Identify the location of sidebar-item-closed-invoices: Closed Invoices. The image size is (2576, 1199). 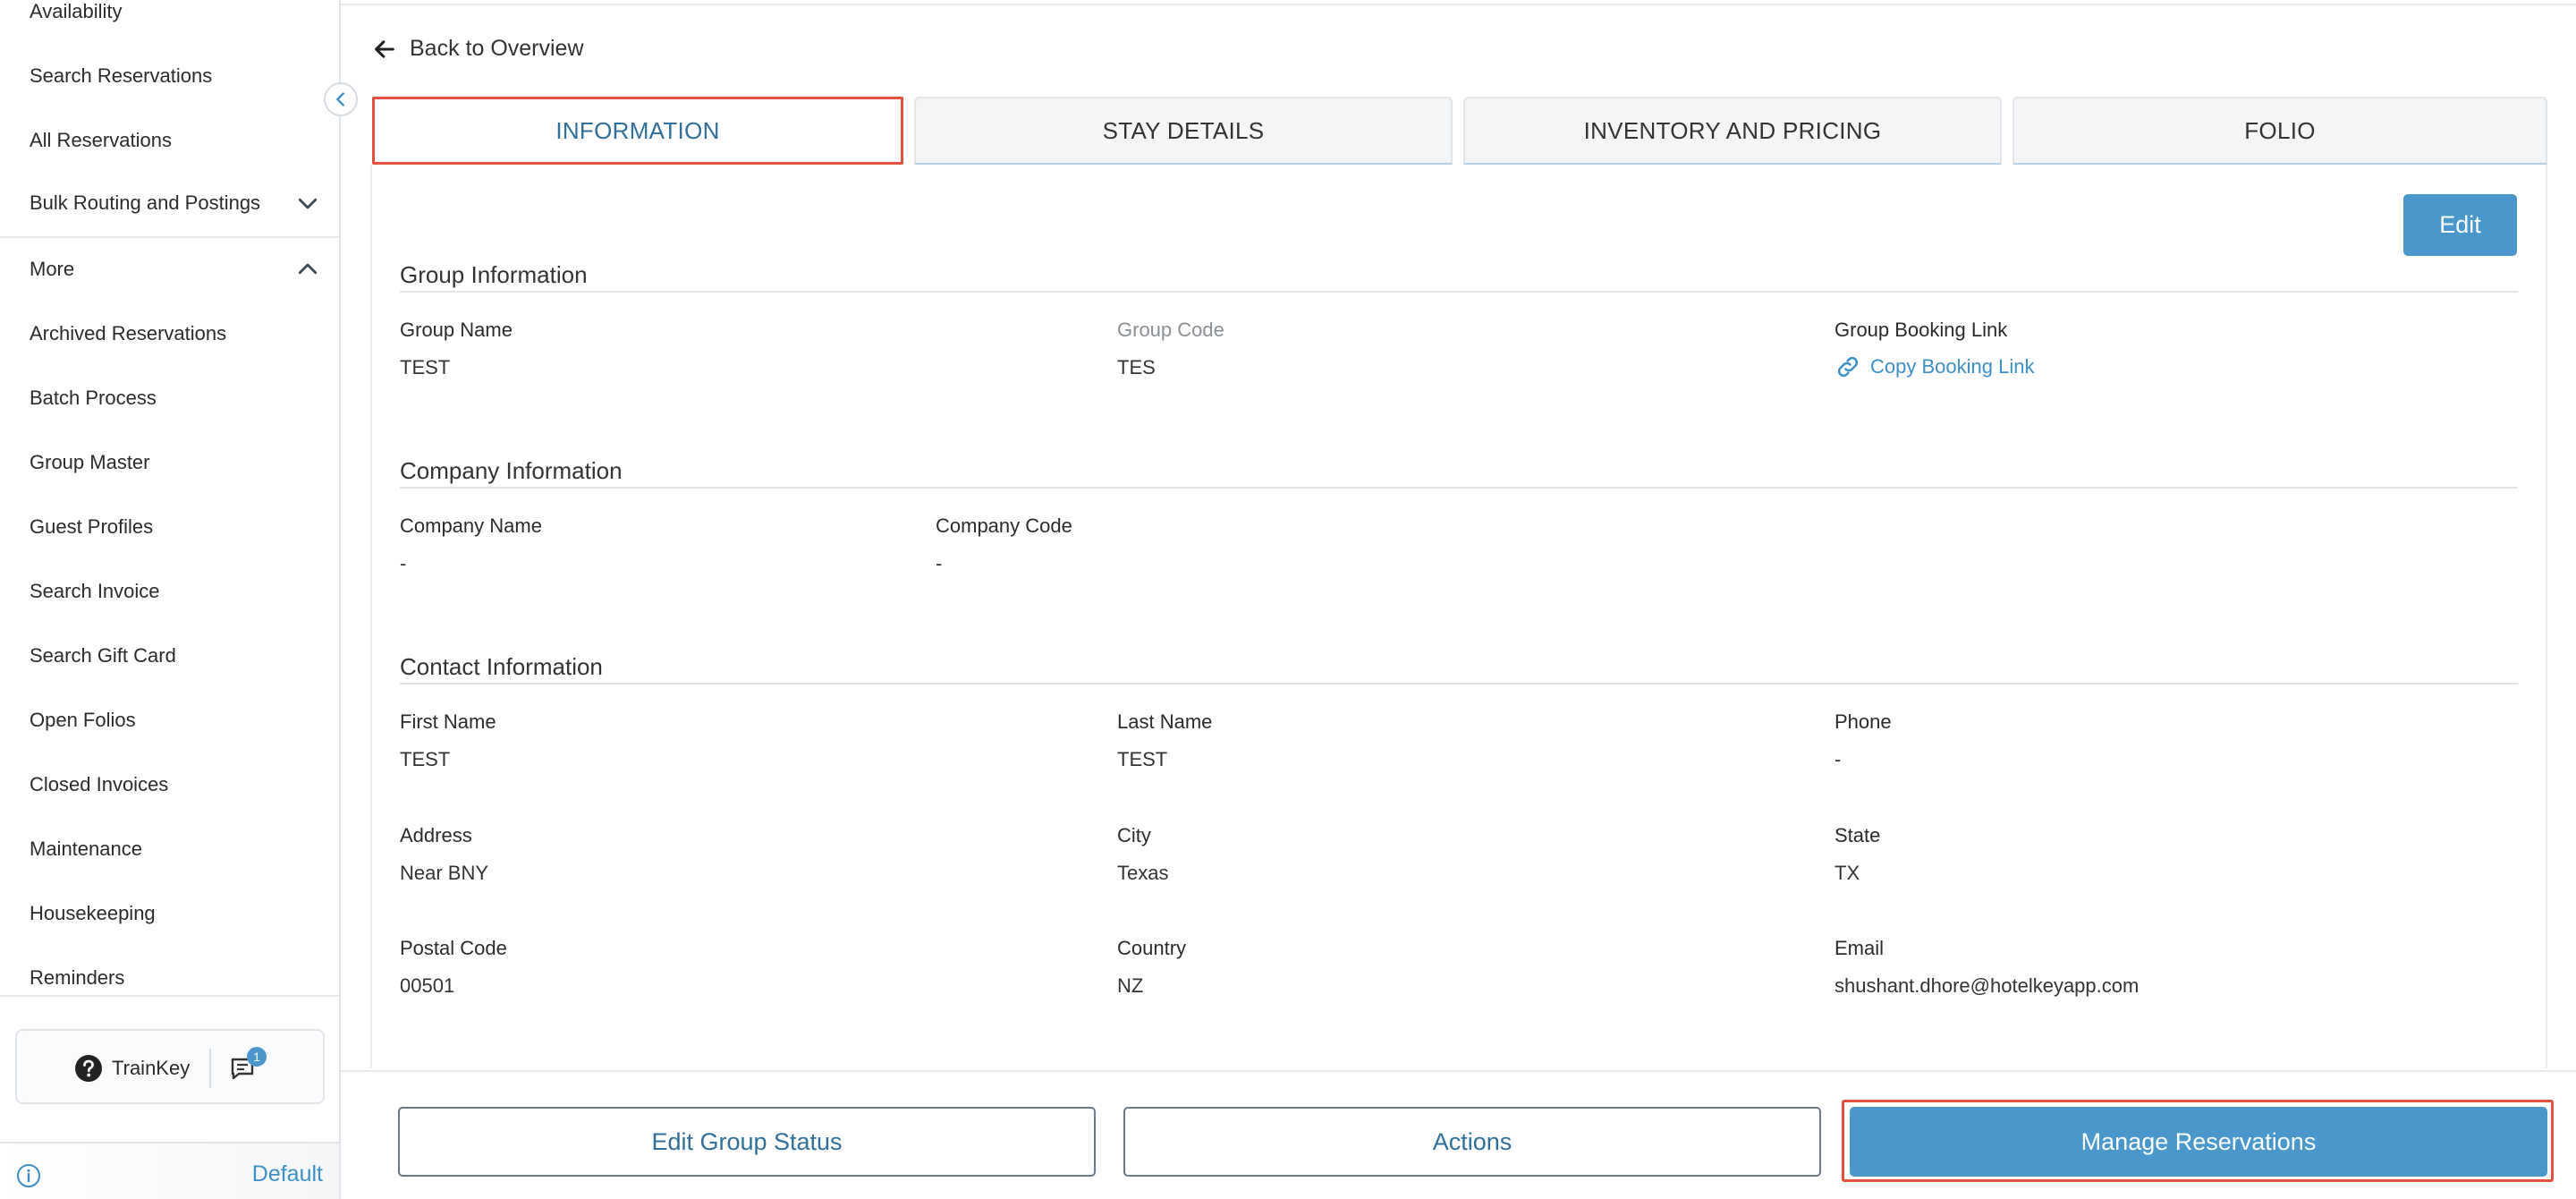
(99, 784).